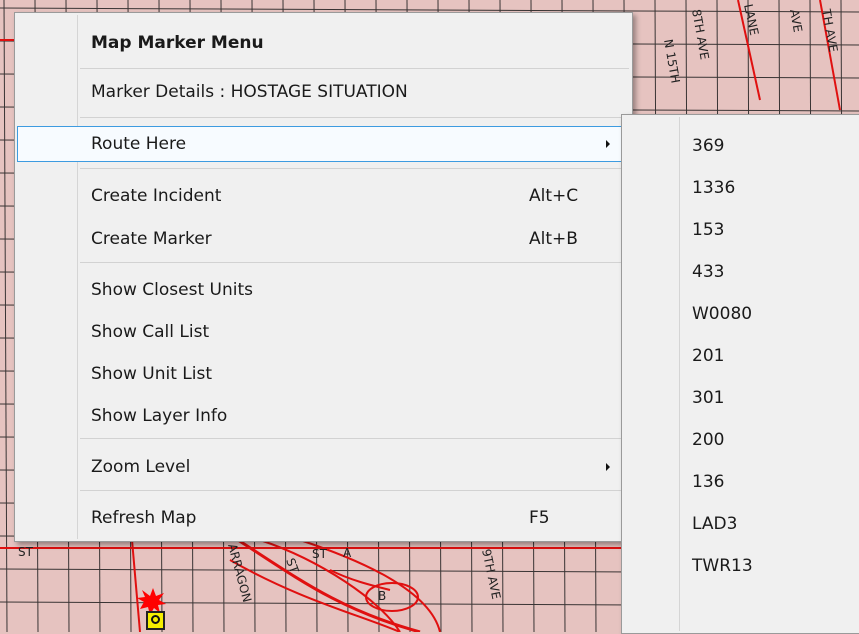  What do you see at coordinates (740, 397) in the screenshot?
I see `route-unit-item: 301` at bounding box center [740, 397].